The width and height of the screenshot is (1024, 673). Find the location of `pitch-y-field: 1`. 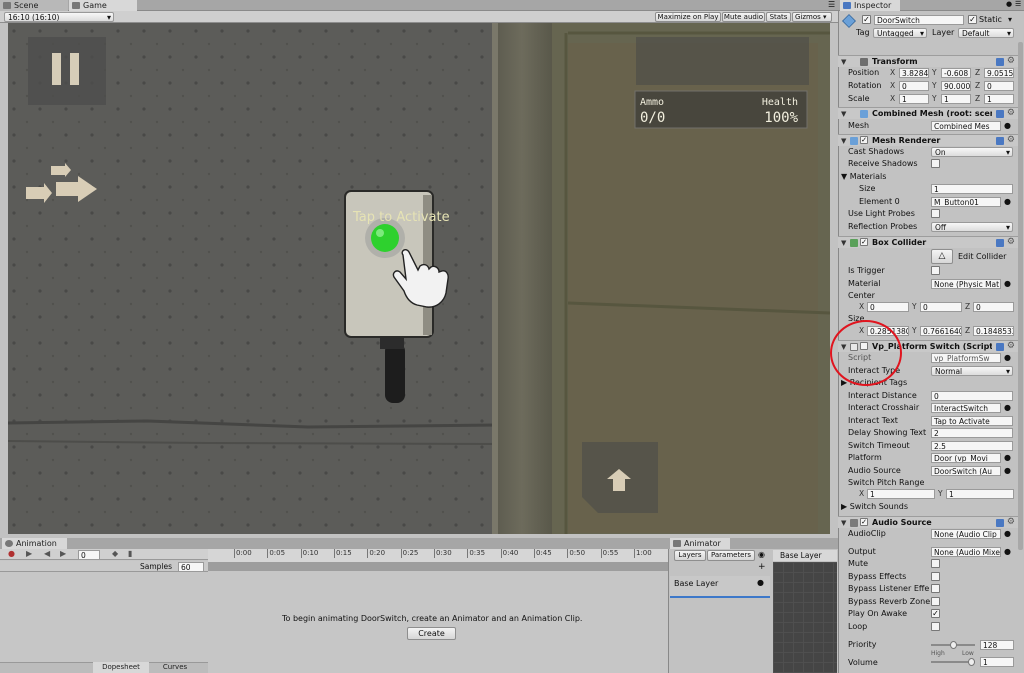

pitch-y-field: 1 is located at coordinates (980, 494).